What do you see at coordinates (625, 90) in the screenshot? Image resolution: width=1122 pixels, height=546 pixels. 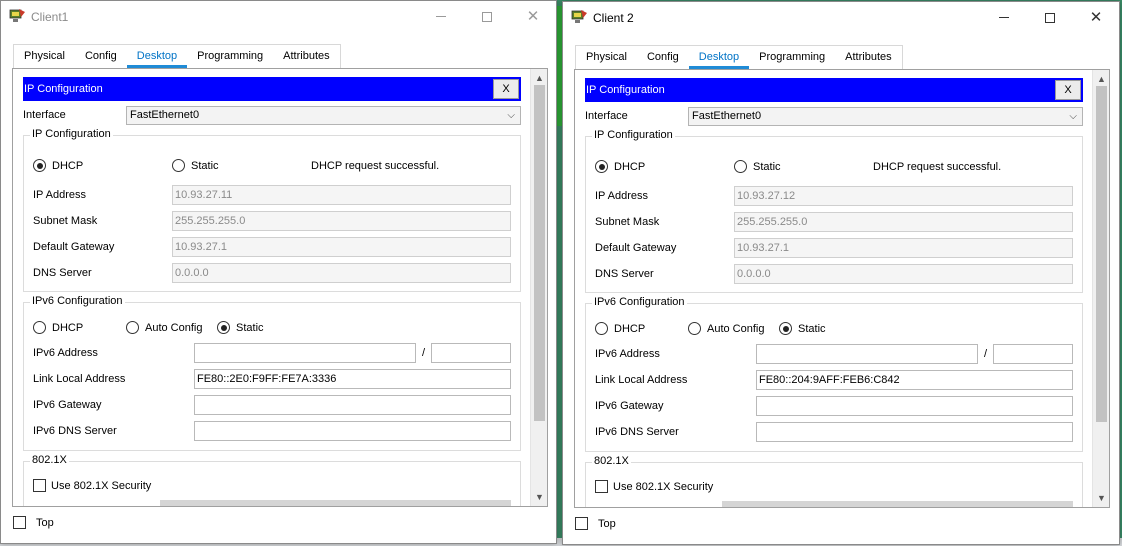 I see `ip-config-header-title: IP Configuration` at bounding box center [625, 90].